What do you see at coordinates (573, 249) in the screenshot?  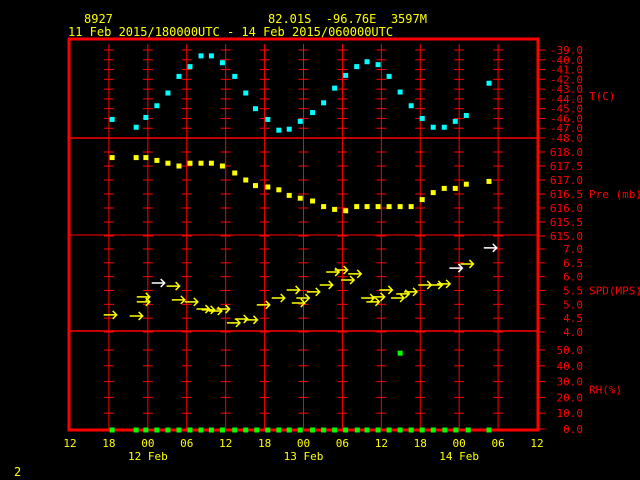 I see `axis-tick-label: 7.0` at bounding box center [573, 249].